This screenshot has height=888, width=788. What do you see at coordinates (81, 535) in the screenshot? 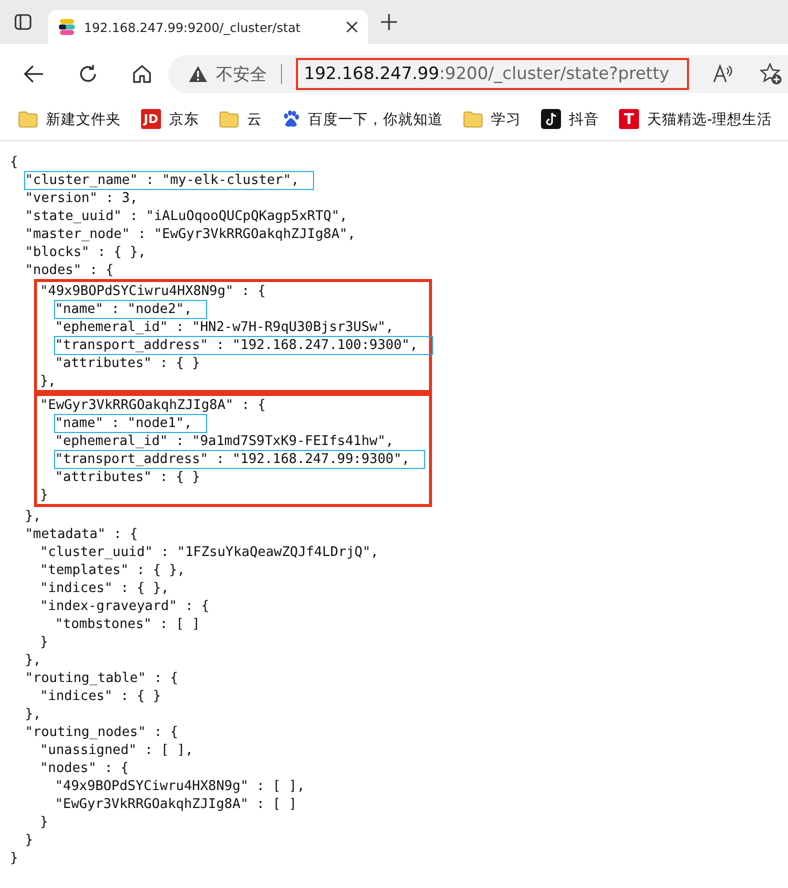
I see `json-line: "metadata" : {` at bounding box center [81, 535].